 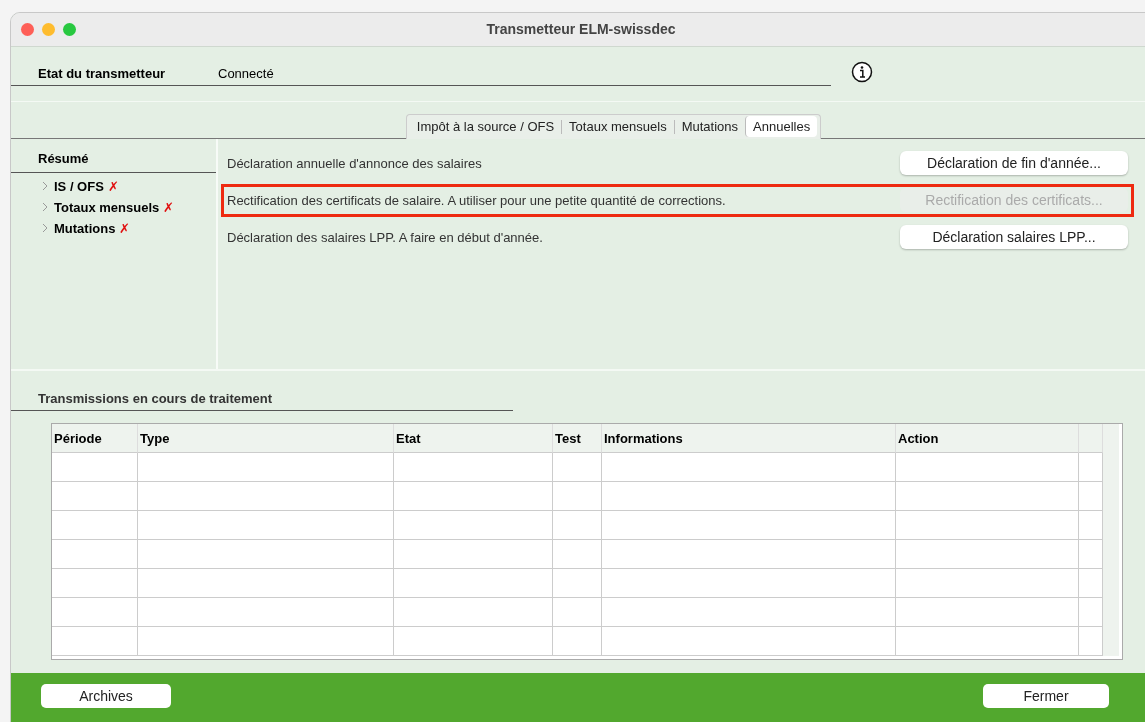 I want to click on tab: Mutations, so click(x=710, y=127).